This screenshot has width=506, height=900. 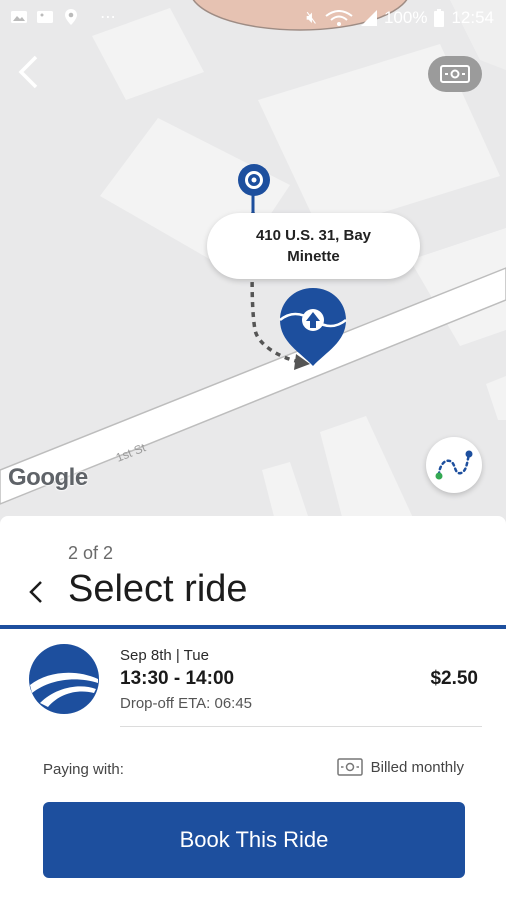 What do you see at coordinates (108, 17) in the screenshot?
I see `more-notifications-icon: ⋯` at bounding box center [108, 17].